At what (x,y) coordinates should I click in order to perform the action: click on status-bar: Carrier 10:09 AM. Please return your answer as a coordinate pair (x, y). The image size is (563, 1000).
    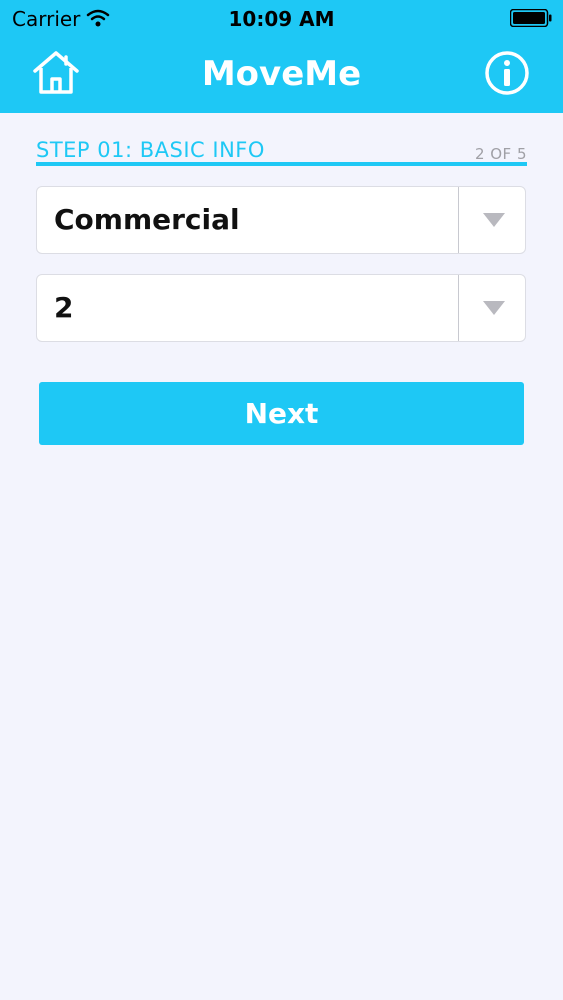
    Looking at the image, I should click on (281, 19).